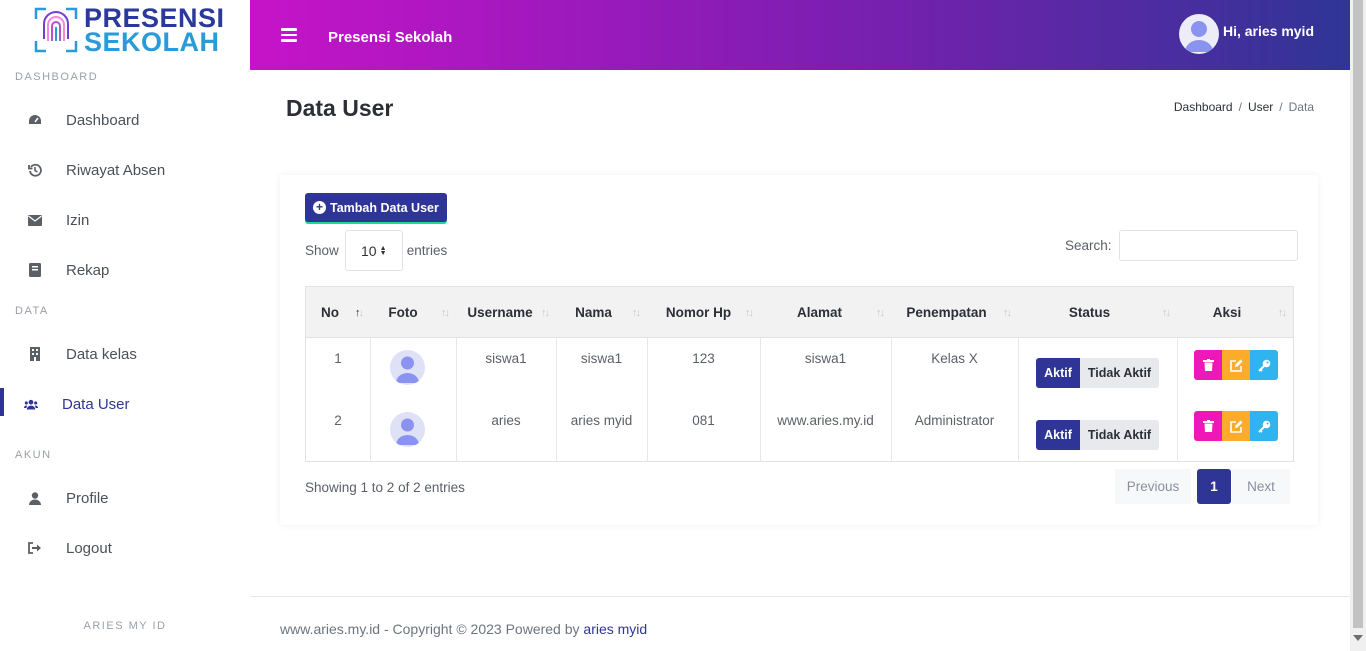 The image size is (1366, 651). I want to click on column-header-nama: Nama ↑↓, so click(601, 312).